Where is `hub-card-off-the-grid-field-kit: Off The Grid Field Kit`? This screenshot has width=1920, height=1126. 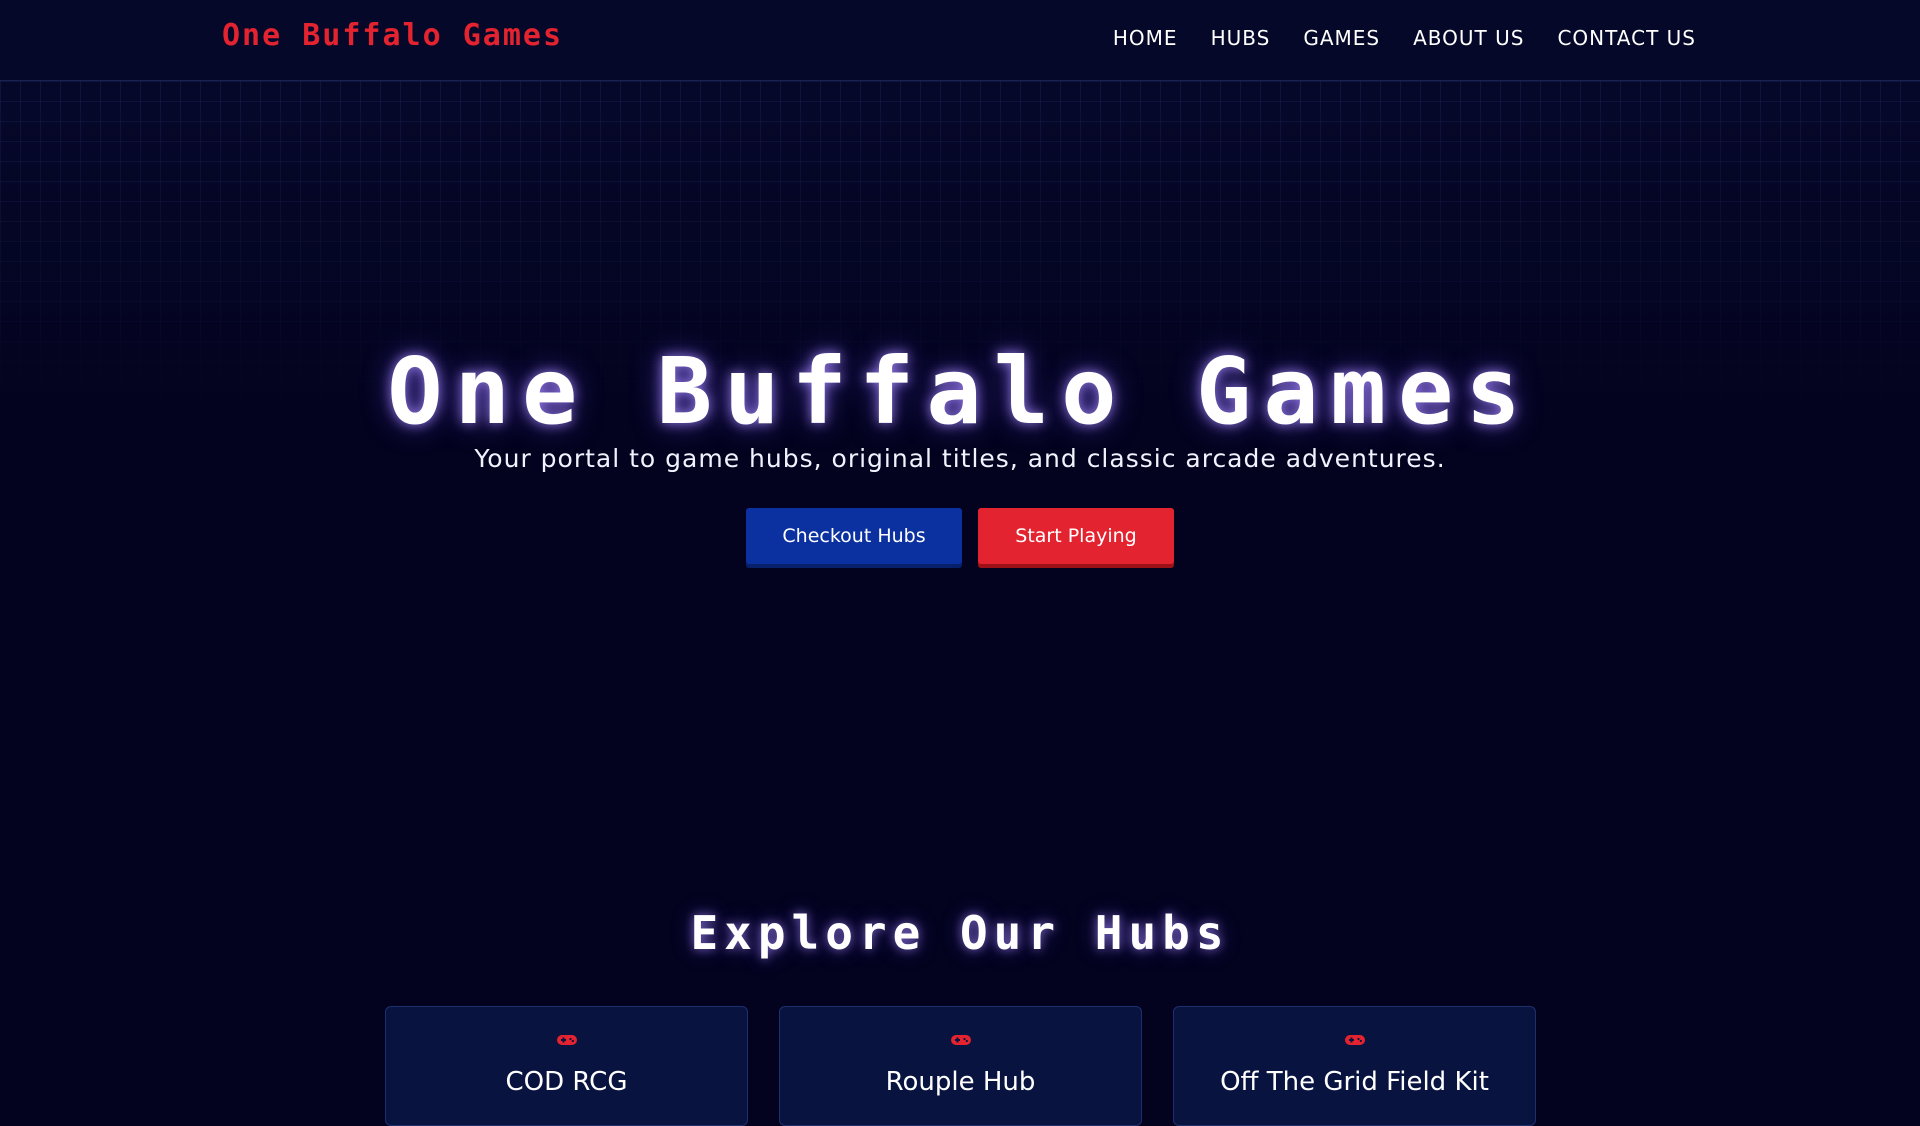 hub-card-off-the-grid-field-kit: Off The Grid Field Kit is located at coordinates (1354, 1066).